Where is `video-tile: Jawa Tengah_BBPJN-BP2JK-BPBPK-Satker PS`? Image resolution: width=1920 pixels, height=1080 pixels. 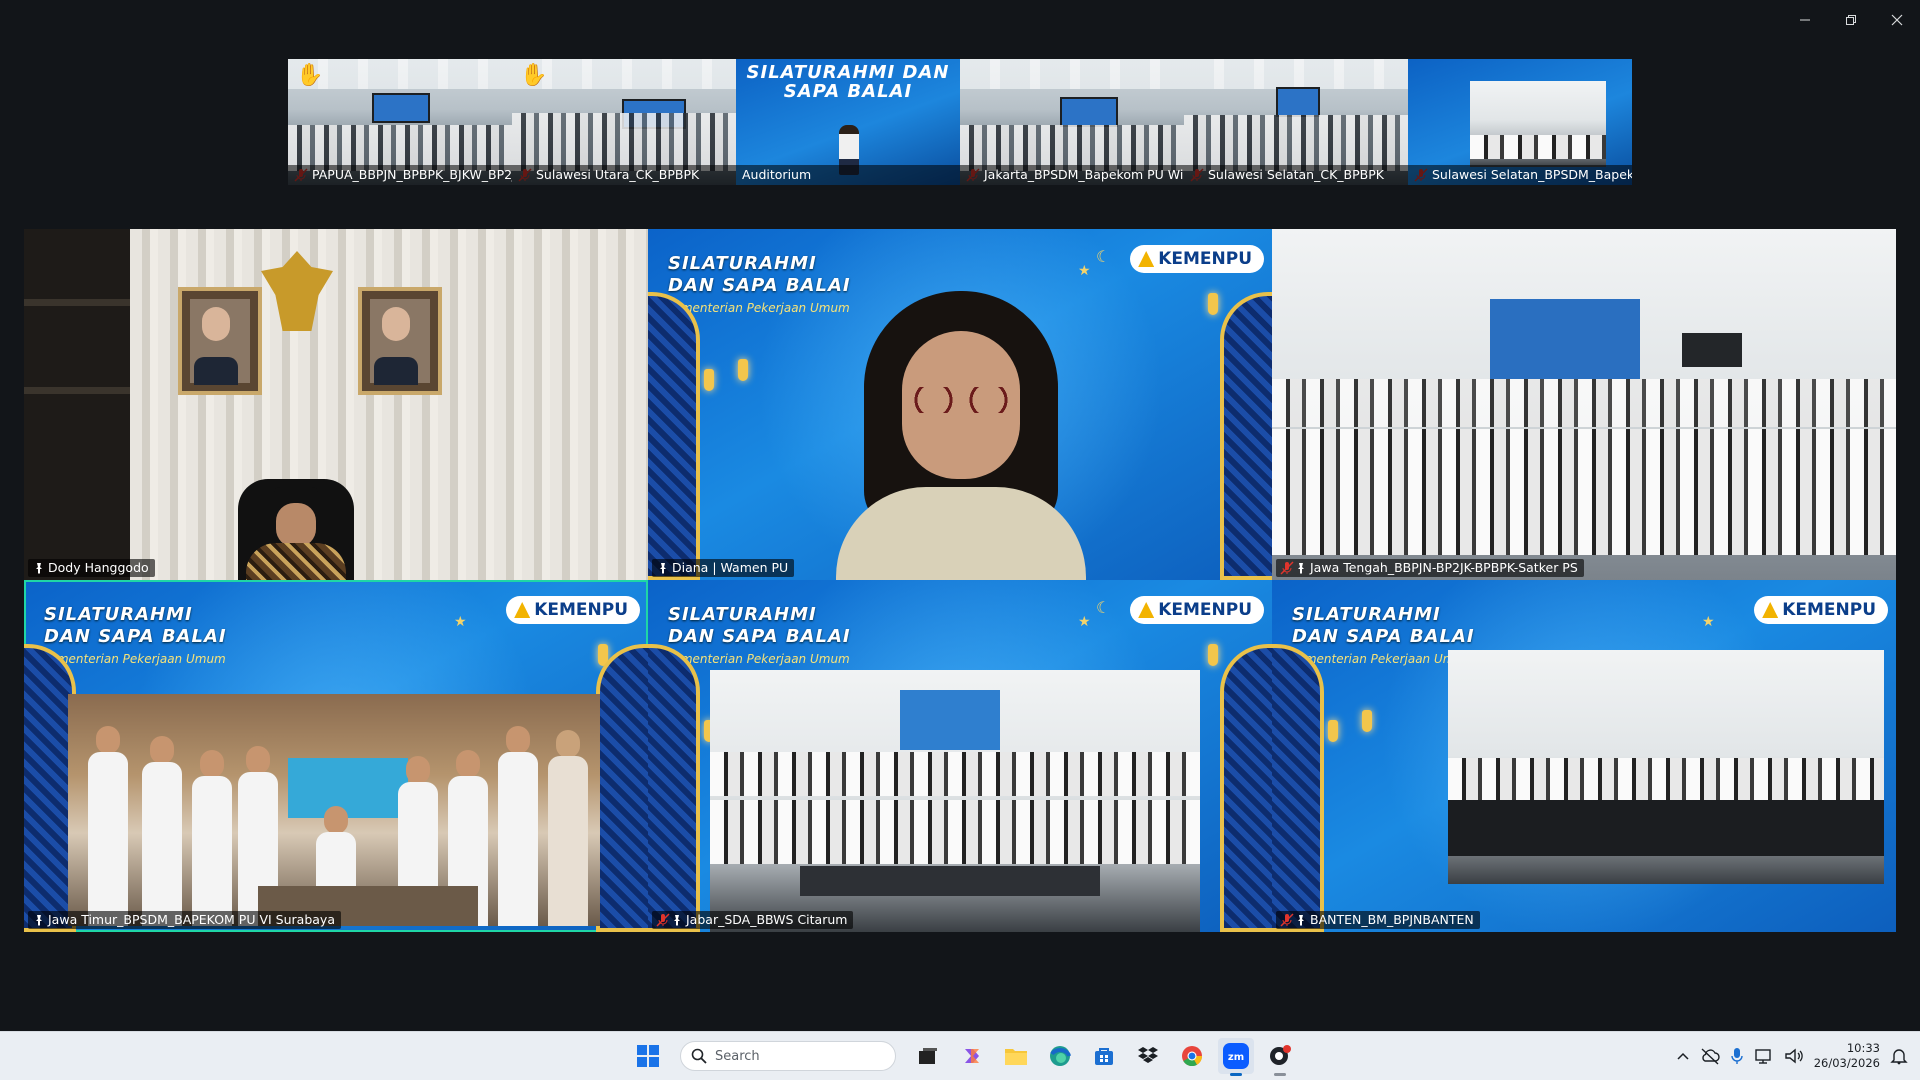
video-tile: Jawa Tengah_BBPJN-BP2JK-BPBPK-Satker PS is located at coordinates (1584, 404).